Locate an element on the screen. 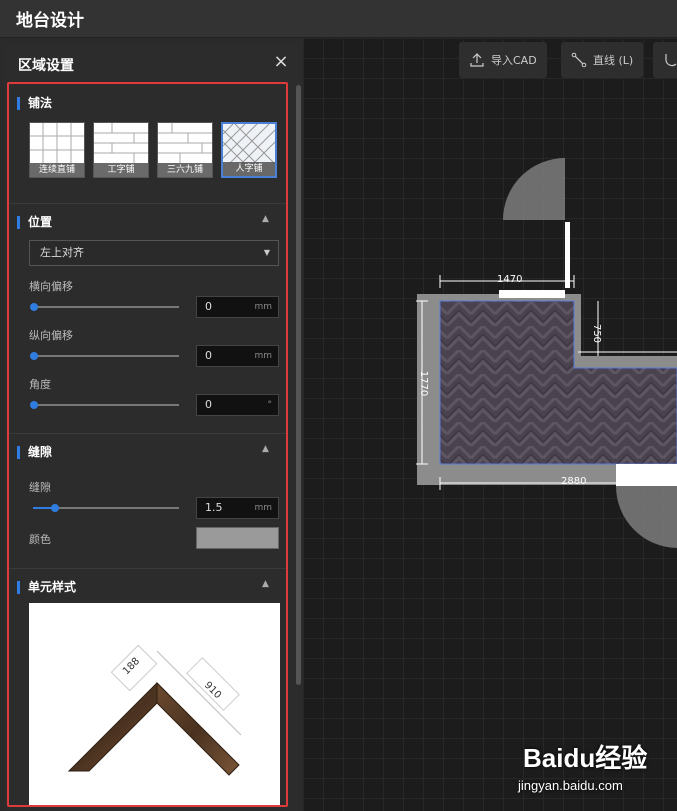 Image resolution: width=677 pixels, height=811 pixels. herringbone-pattern-icon is located at coordinates (249, 144).